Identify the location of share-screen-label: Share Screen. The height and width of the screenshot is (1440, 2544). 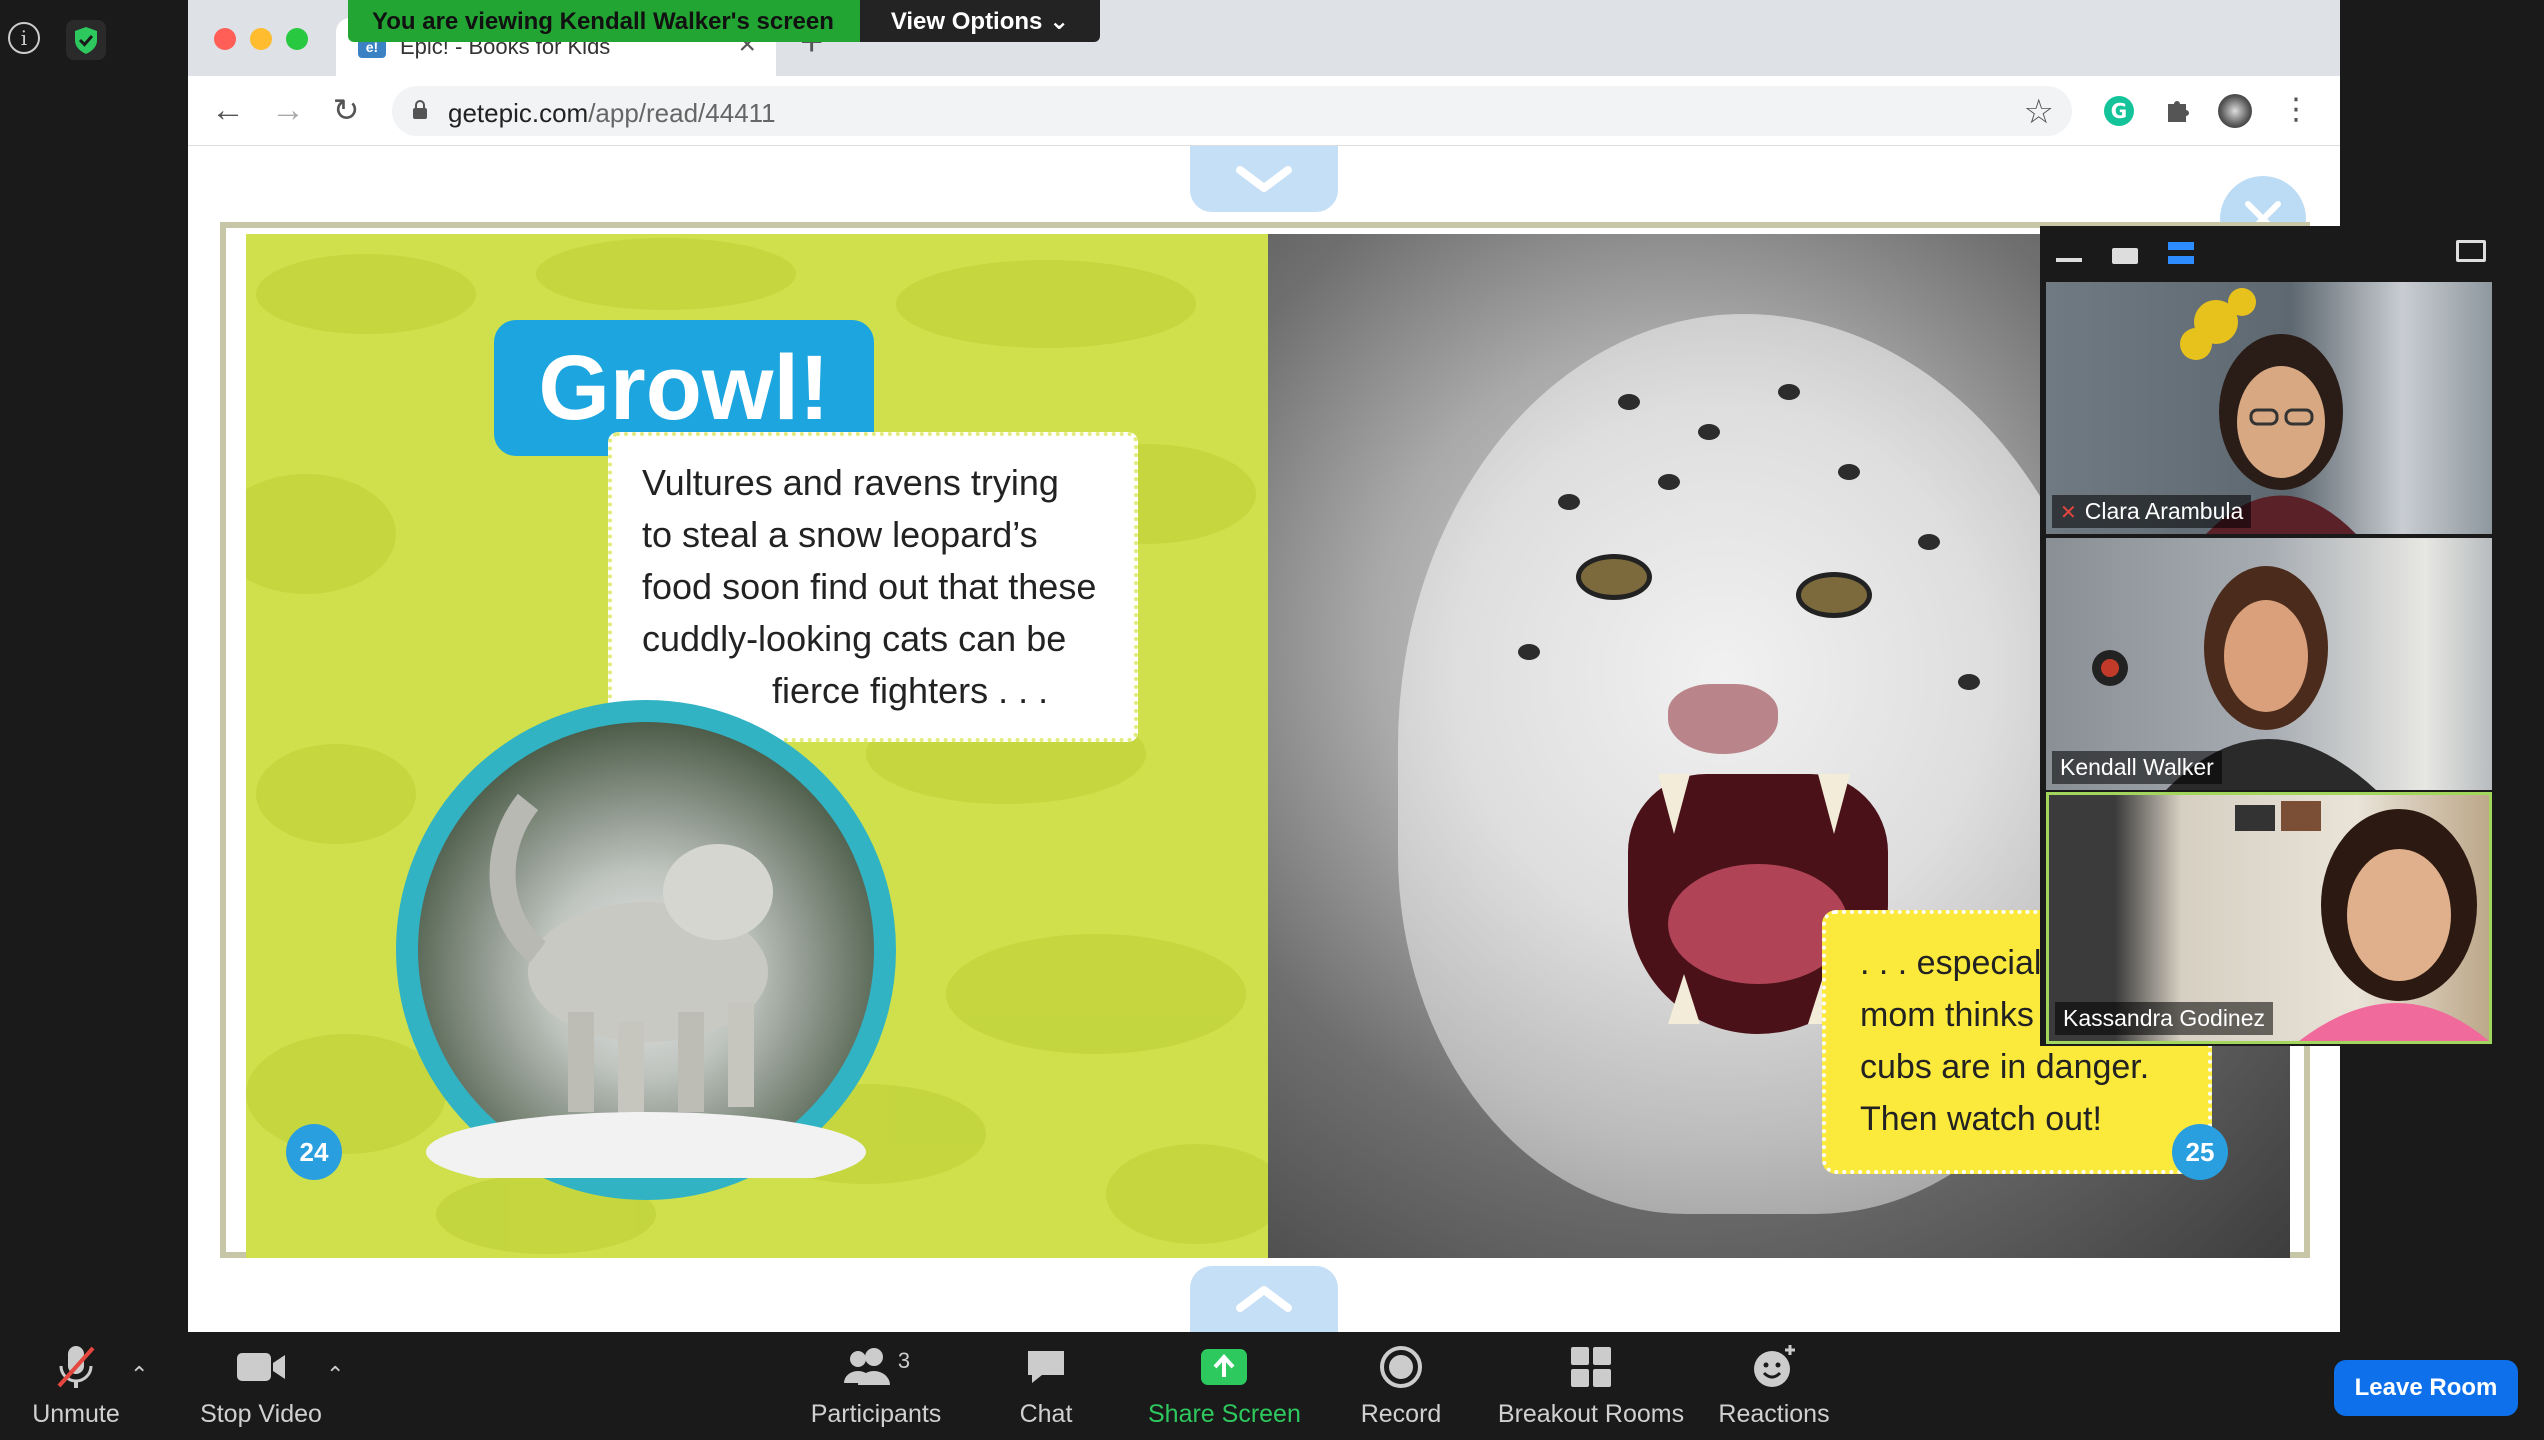
(1224, 1414).